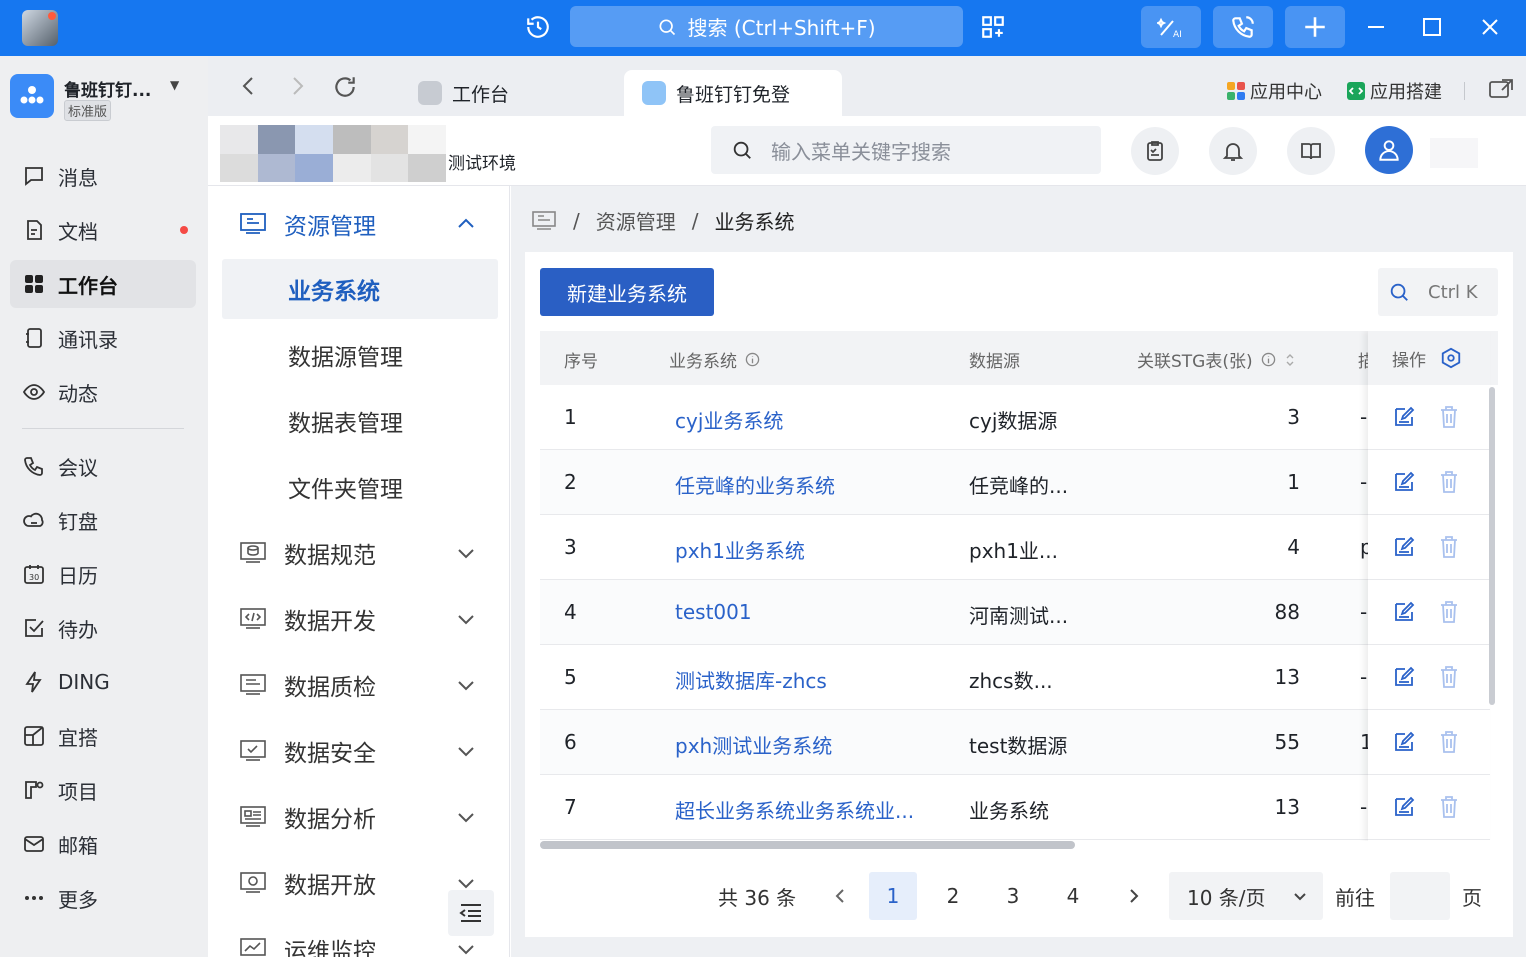 The width and height of the screenshot is (1526, 957). What do you see at coordinates (753, 744) in the screenshot?
I see `cell-system-link: pxh测试业务系统` at bounding box center [753, 744].